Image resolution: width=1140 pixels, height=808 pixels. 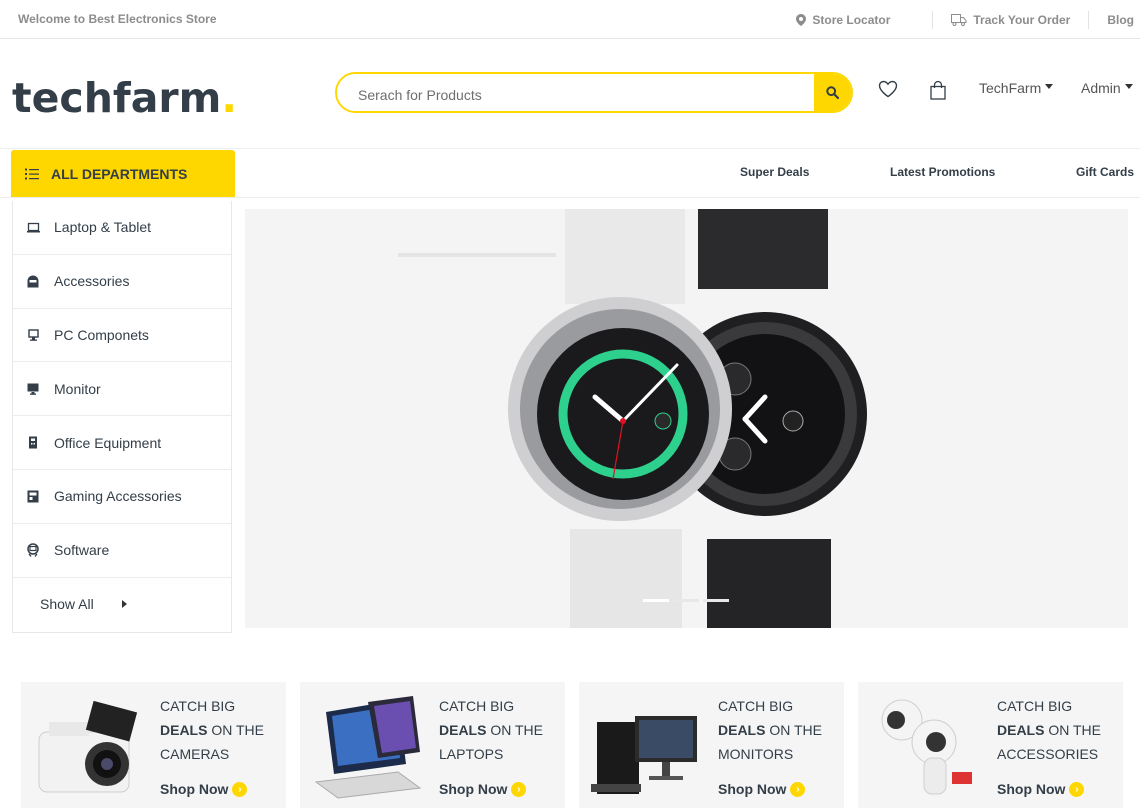 I want to click on wishlist-button, so click(x=888, y=91).